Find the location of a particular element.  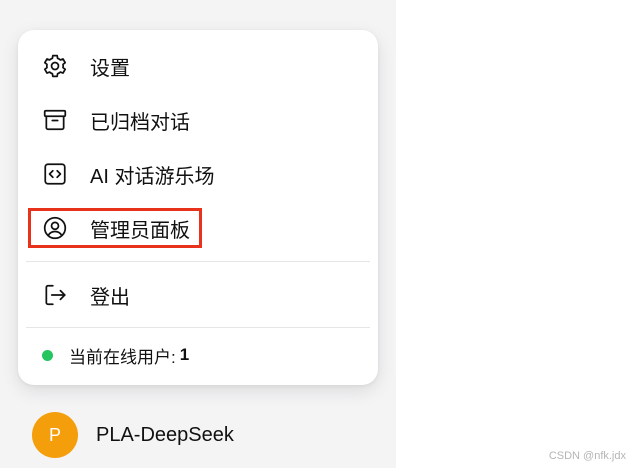

menu-item-logout: 登出 is located at coordinates (86, 295).